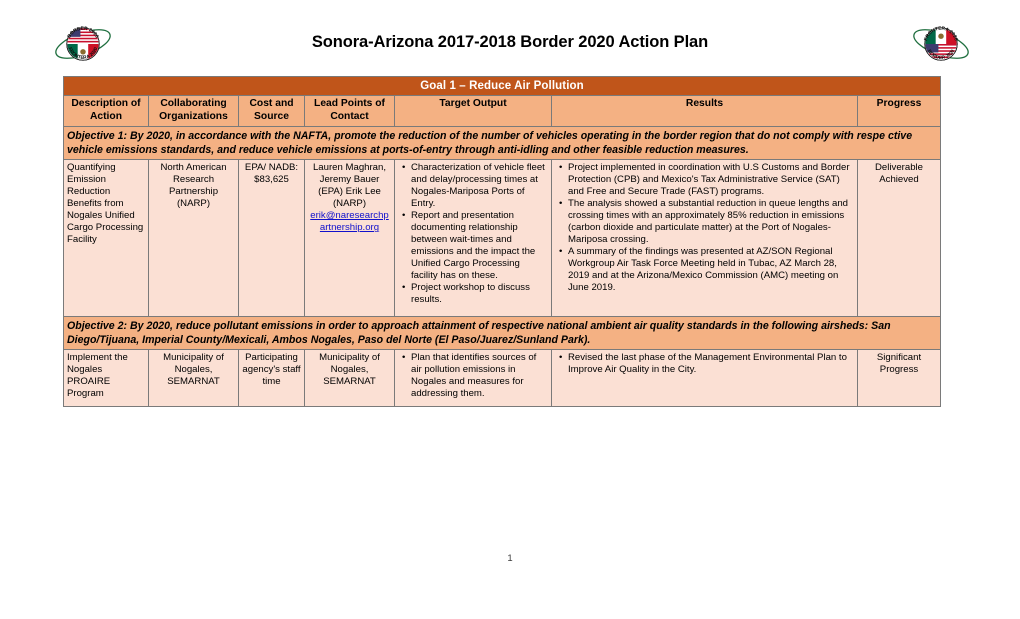 The height and width of the screenshot is (619, 1020). What do you see at coordinates (193, 111) in the screenshot?
I see `column-header-collaborating-organizations: Collaborating Organizations` at bounding box center [193, 111].